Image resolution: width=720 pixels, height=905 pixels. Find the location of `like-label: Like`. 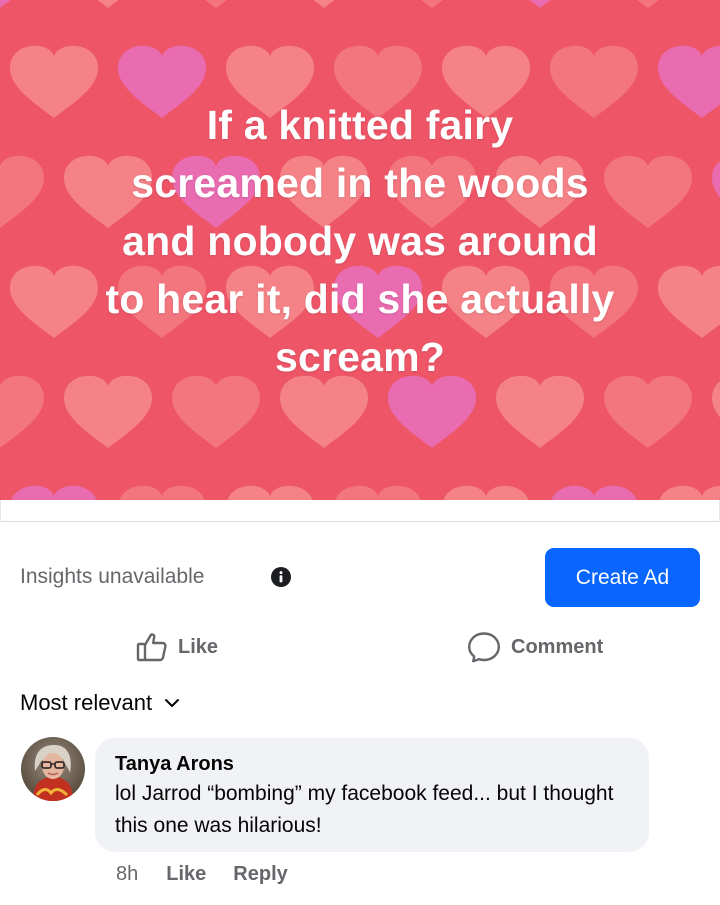

like-label: Like is located at coordinates (198, 646).